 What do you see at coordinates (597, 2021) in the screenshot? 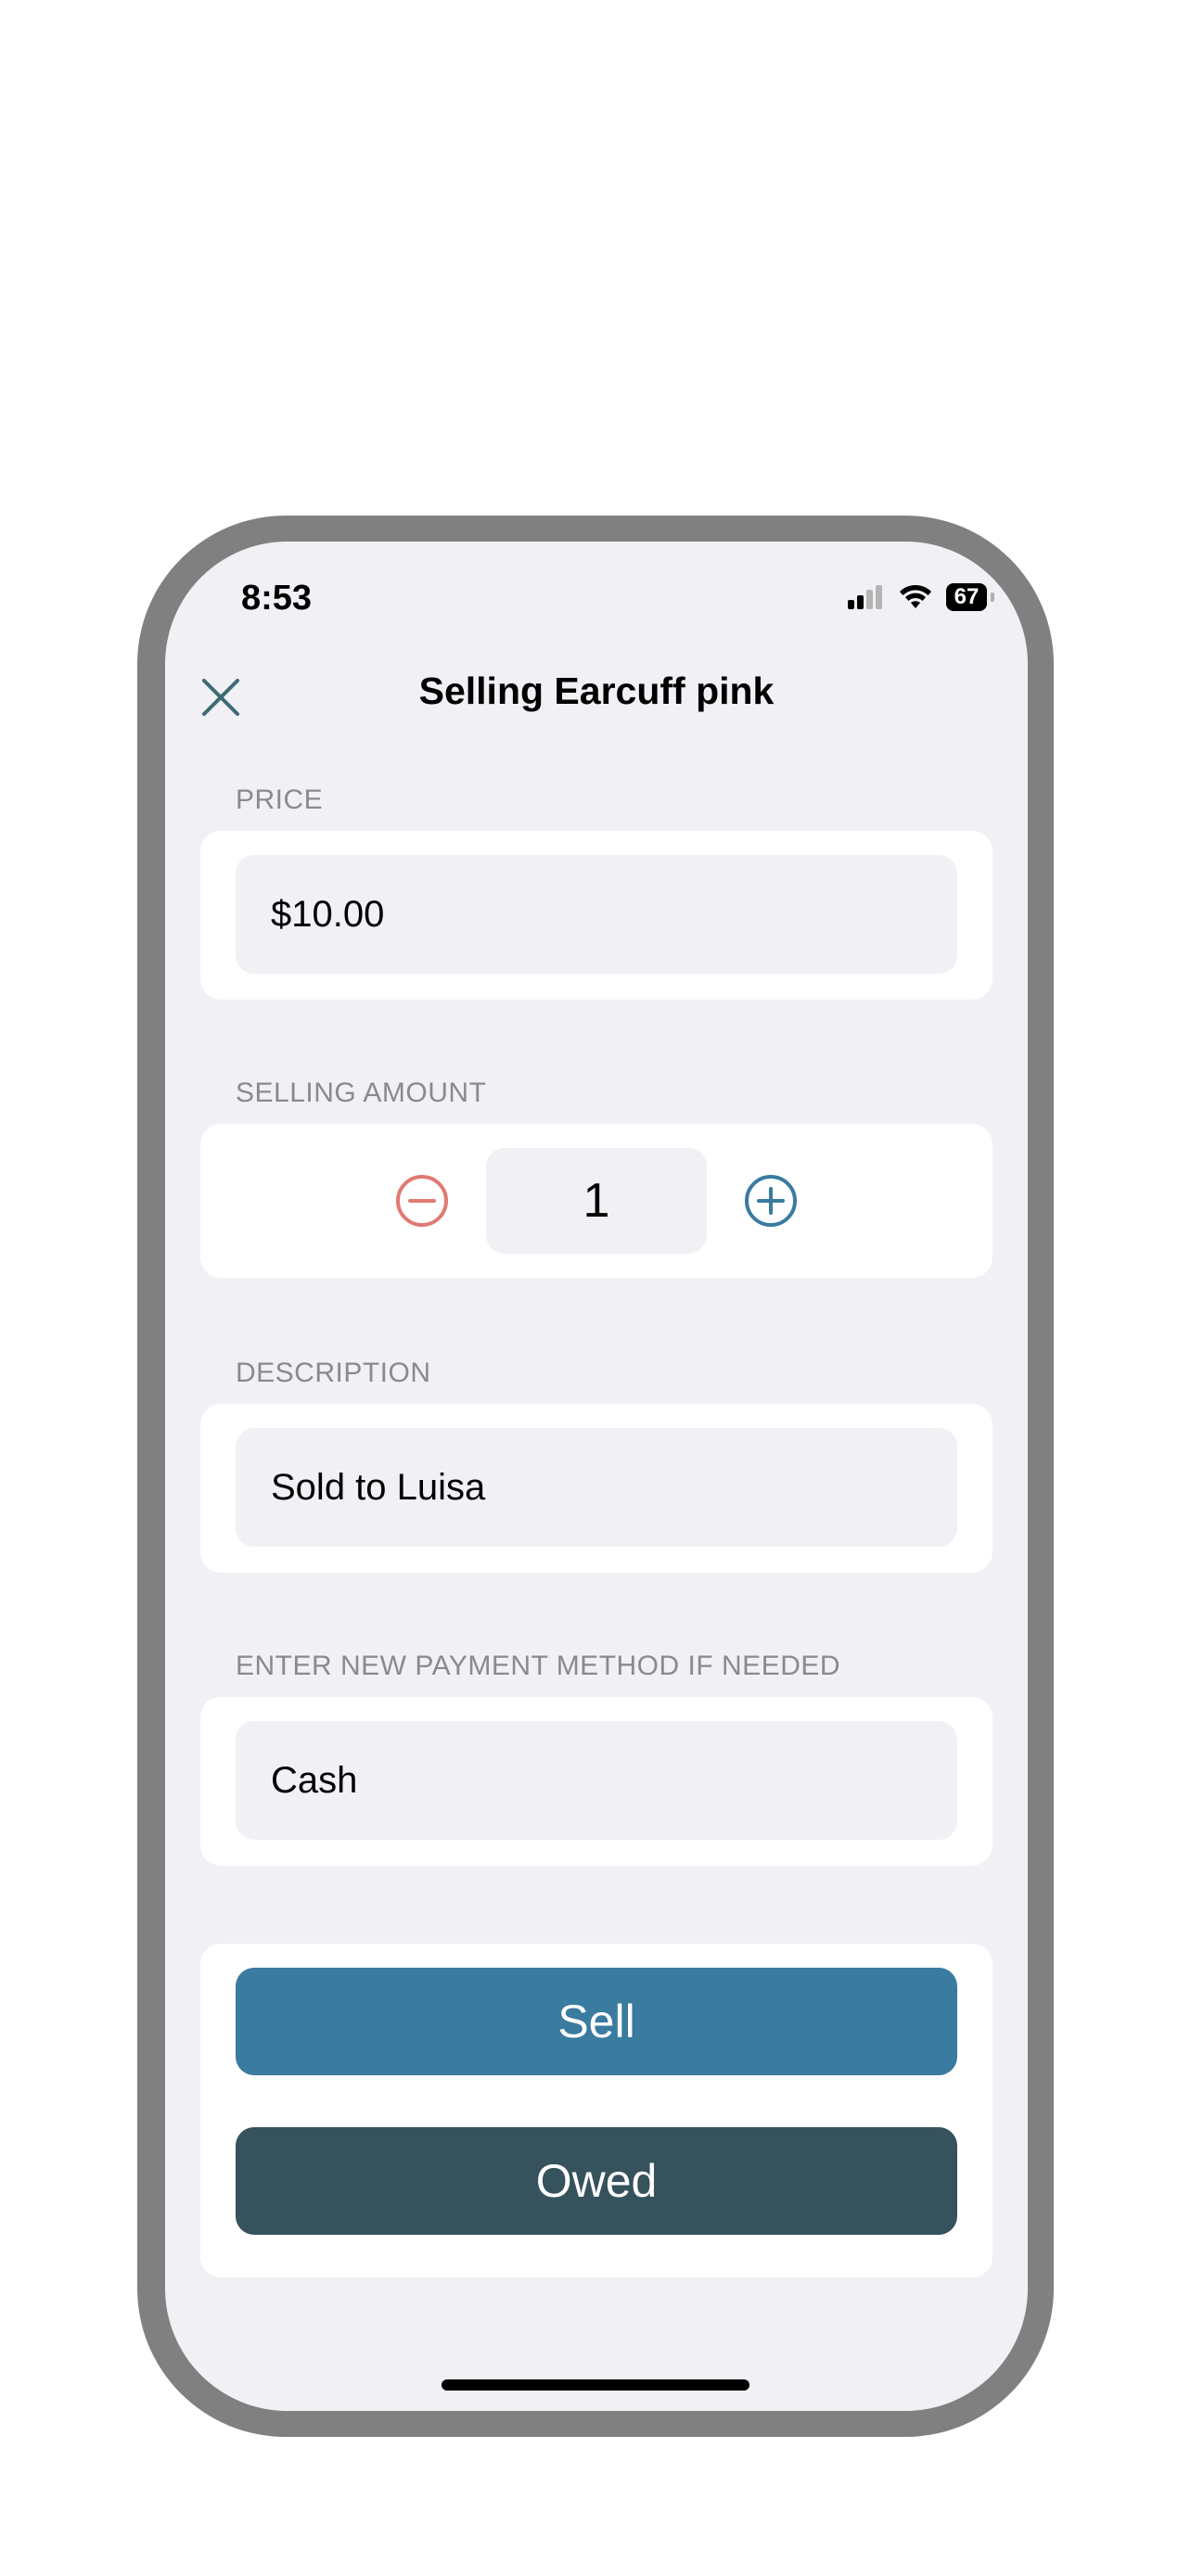
I see `sell-button: Sell` at bounding box center [597, 2021].